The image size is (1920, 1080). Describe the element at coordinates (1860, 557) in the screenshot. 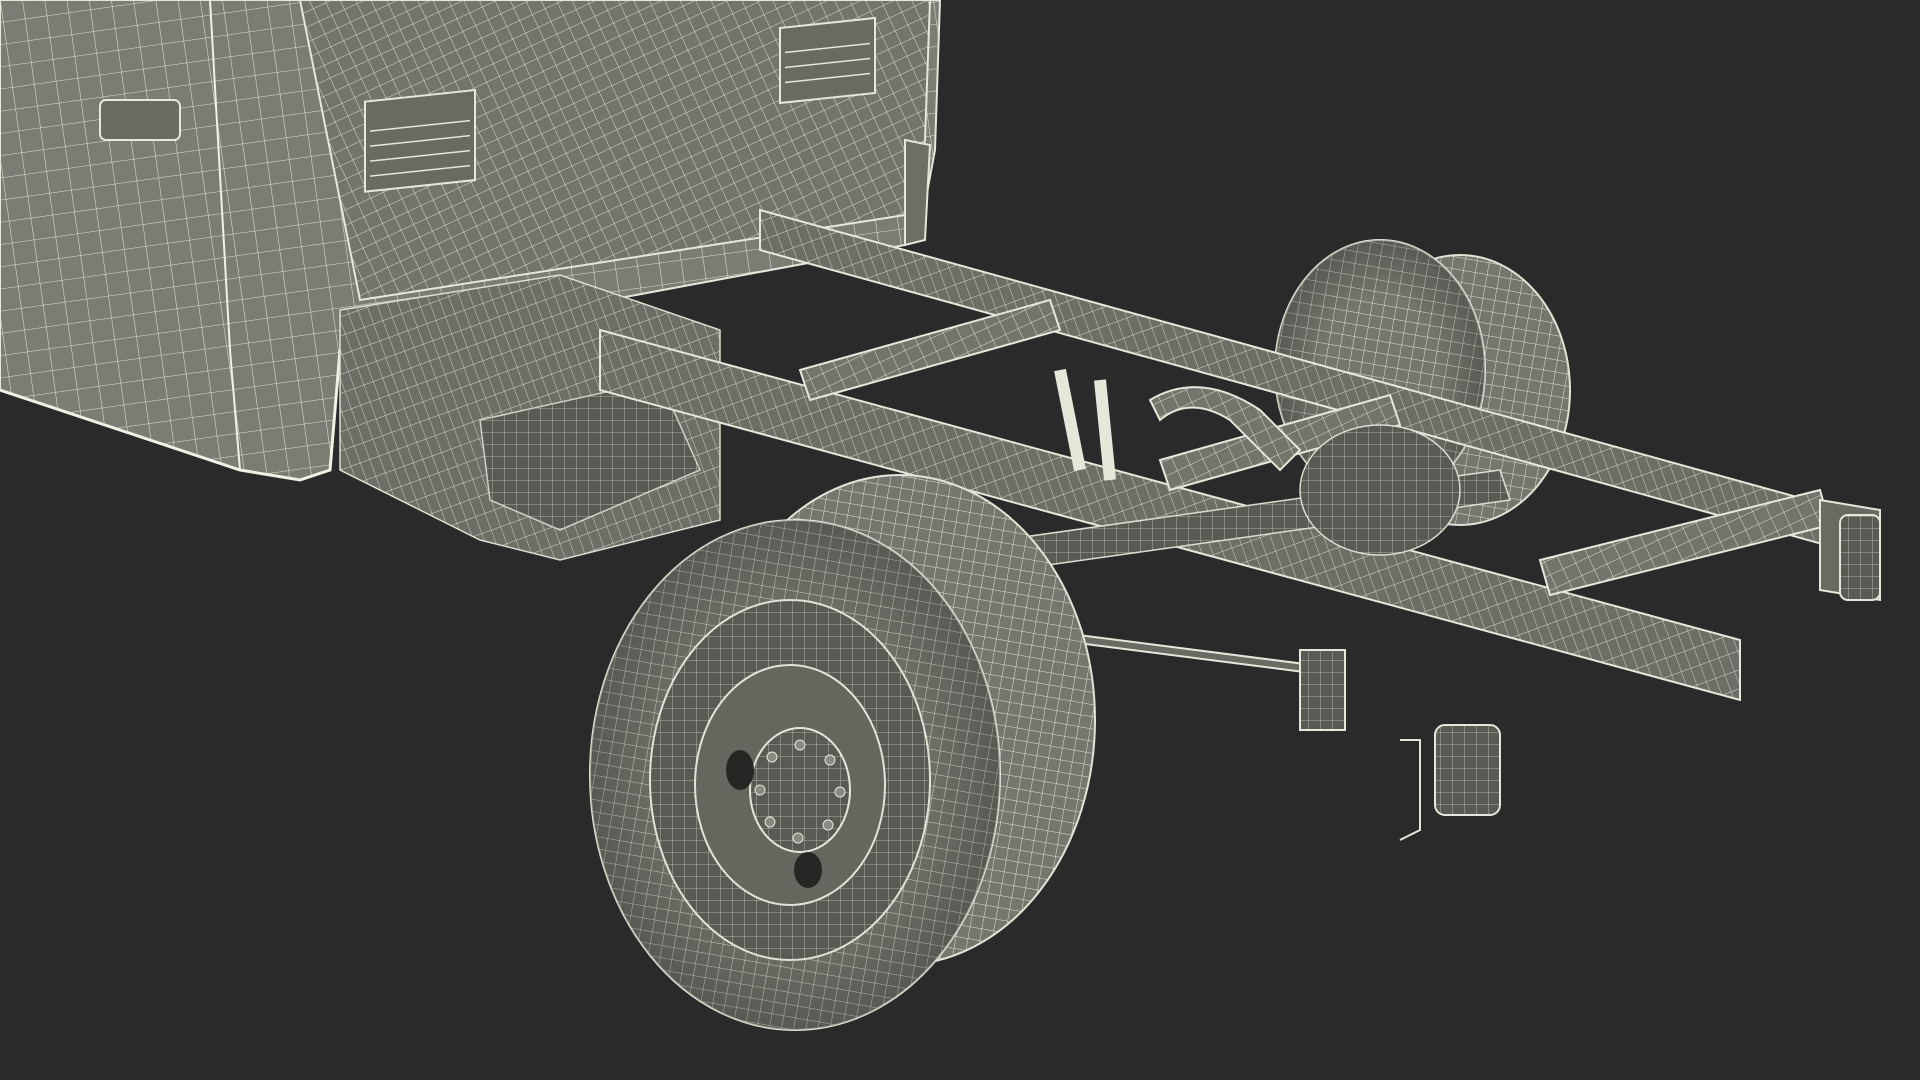

I see `tail-light-far` at that location.